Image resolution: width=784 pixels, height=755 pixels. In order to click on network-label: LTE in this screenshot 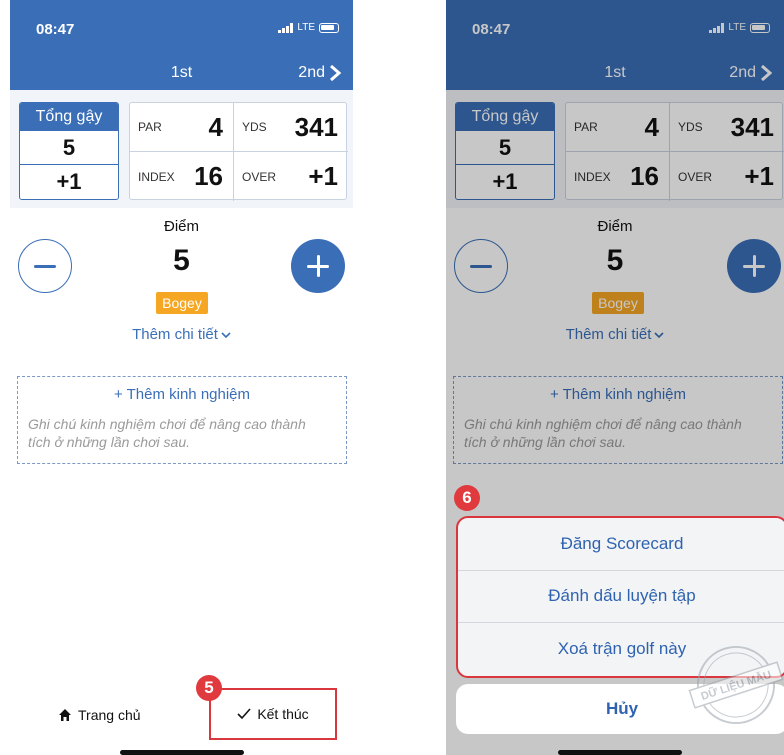, I will do `click(306, 27)`.